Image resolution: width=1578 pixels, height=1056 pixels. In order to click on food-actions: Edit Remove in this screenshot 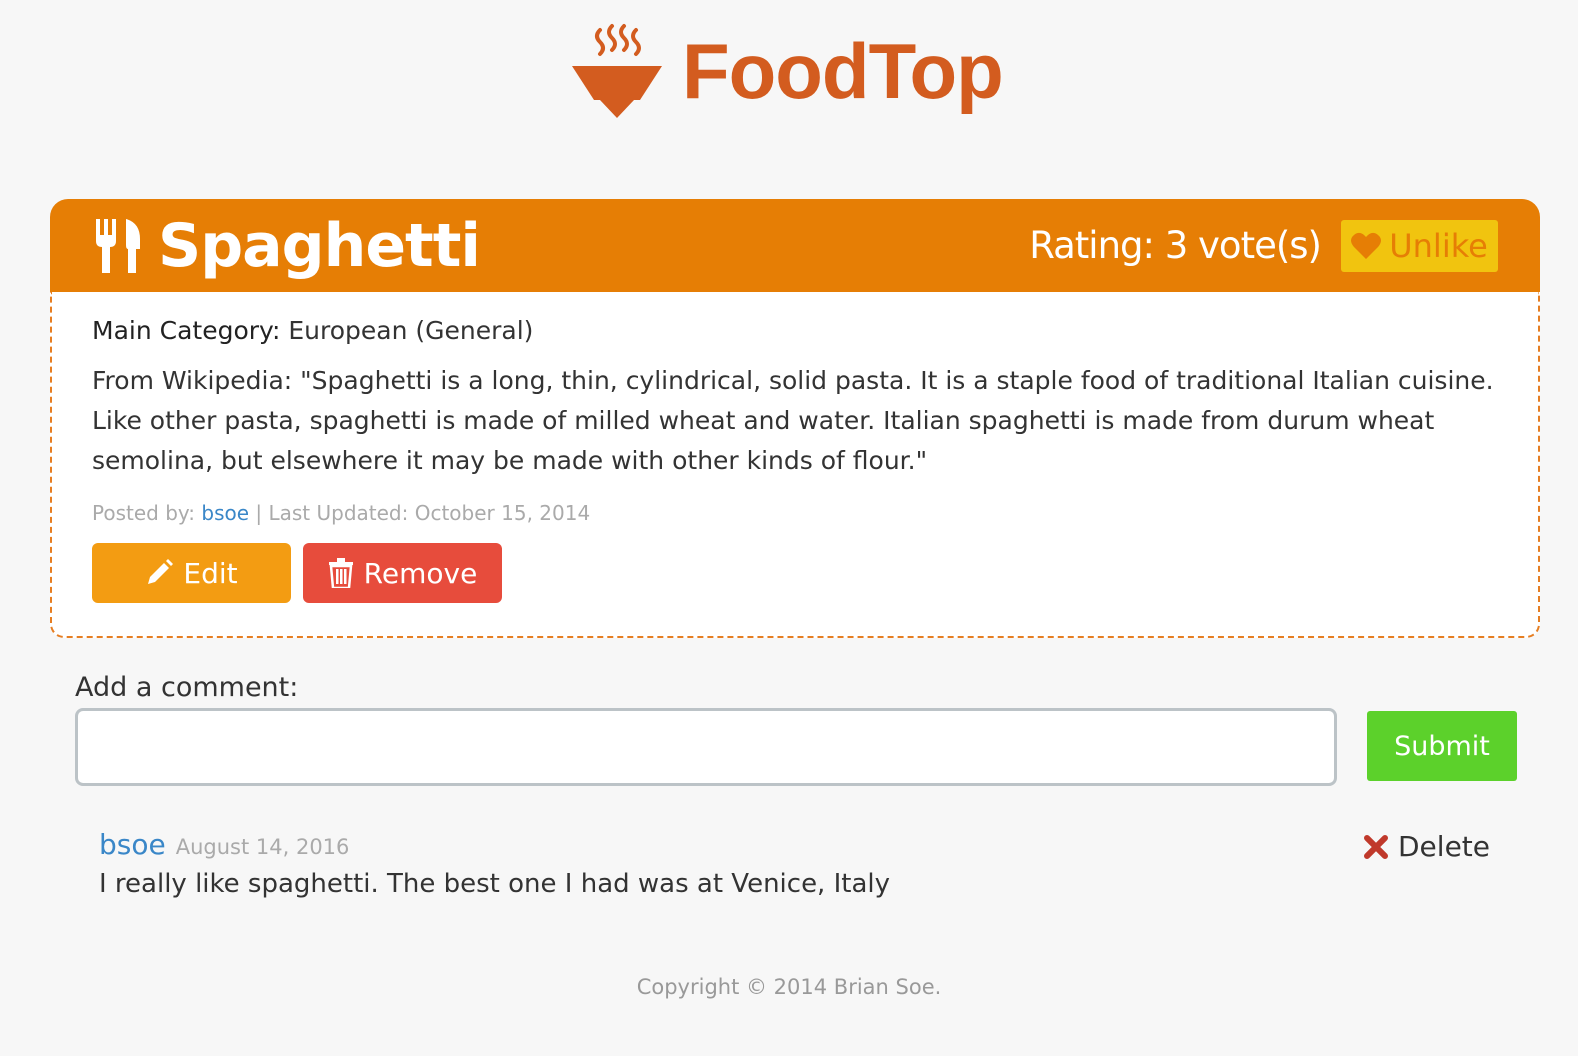, I will do `click(795, 573)`.